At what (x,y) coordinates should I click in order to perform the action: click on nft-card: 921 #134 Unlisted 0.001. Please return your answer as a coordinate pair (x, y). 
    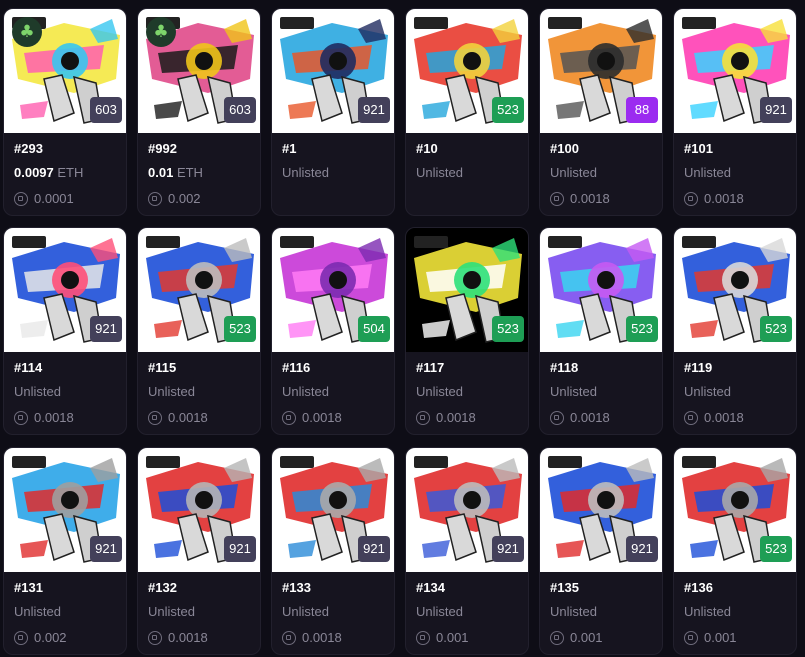
    Looking at the image, I should click on (467, 551).